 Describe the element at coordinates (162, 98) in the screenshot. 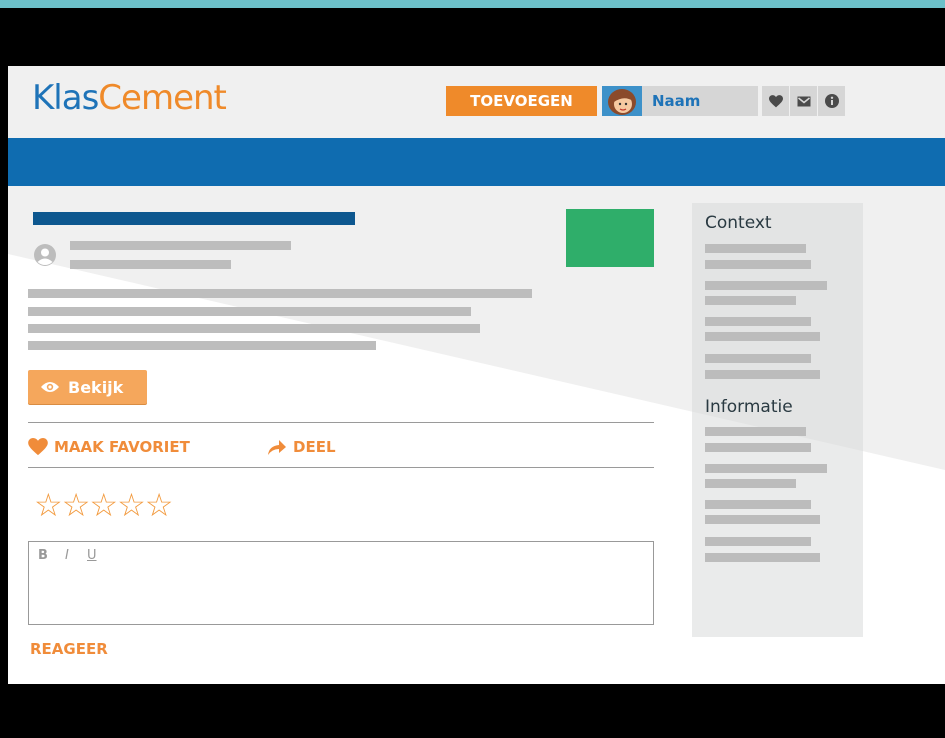

I see `logo-part-cement: Cement` at that location.